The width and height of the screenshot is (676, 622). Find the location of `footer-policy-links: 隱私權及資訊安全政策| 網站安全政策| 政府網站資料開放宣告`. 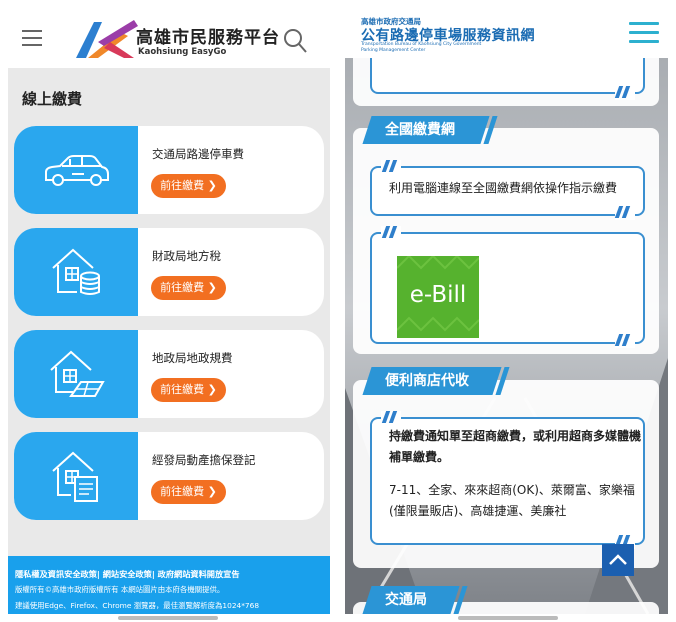

footer-policy-links: 隱私權及資訊安全政策| 網站安全政策| 政府網站資料開放宣告 is located at coordinates (127, 574).